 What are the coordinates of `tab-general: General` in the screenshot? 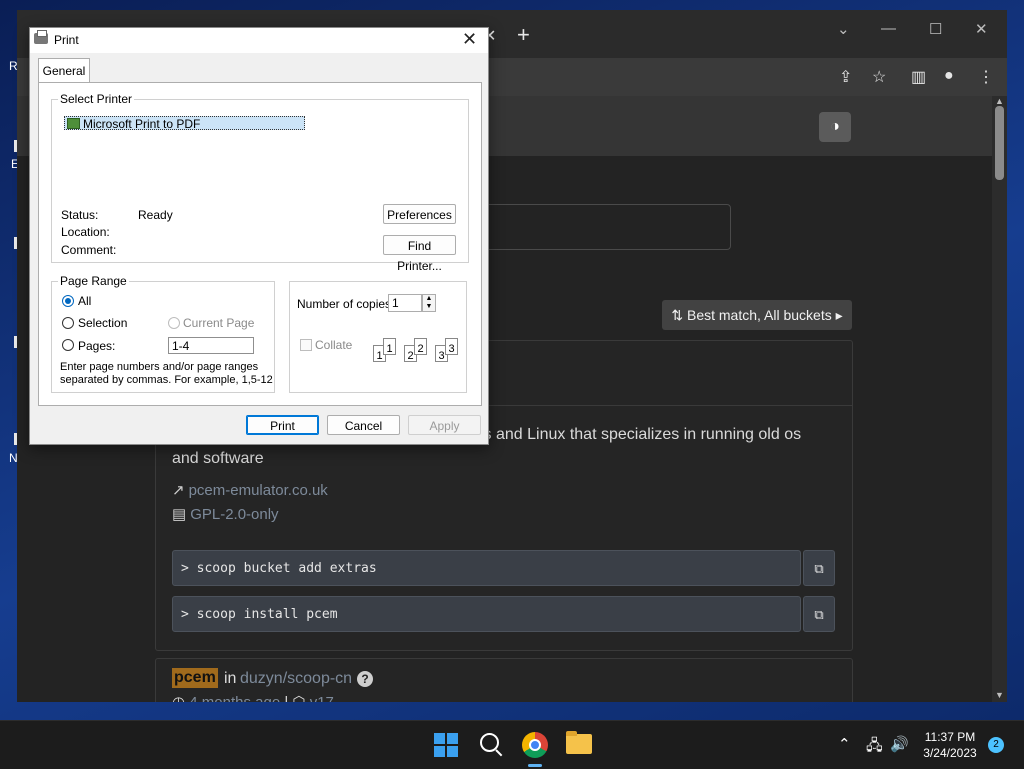 It's located at (64, 70).